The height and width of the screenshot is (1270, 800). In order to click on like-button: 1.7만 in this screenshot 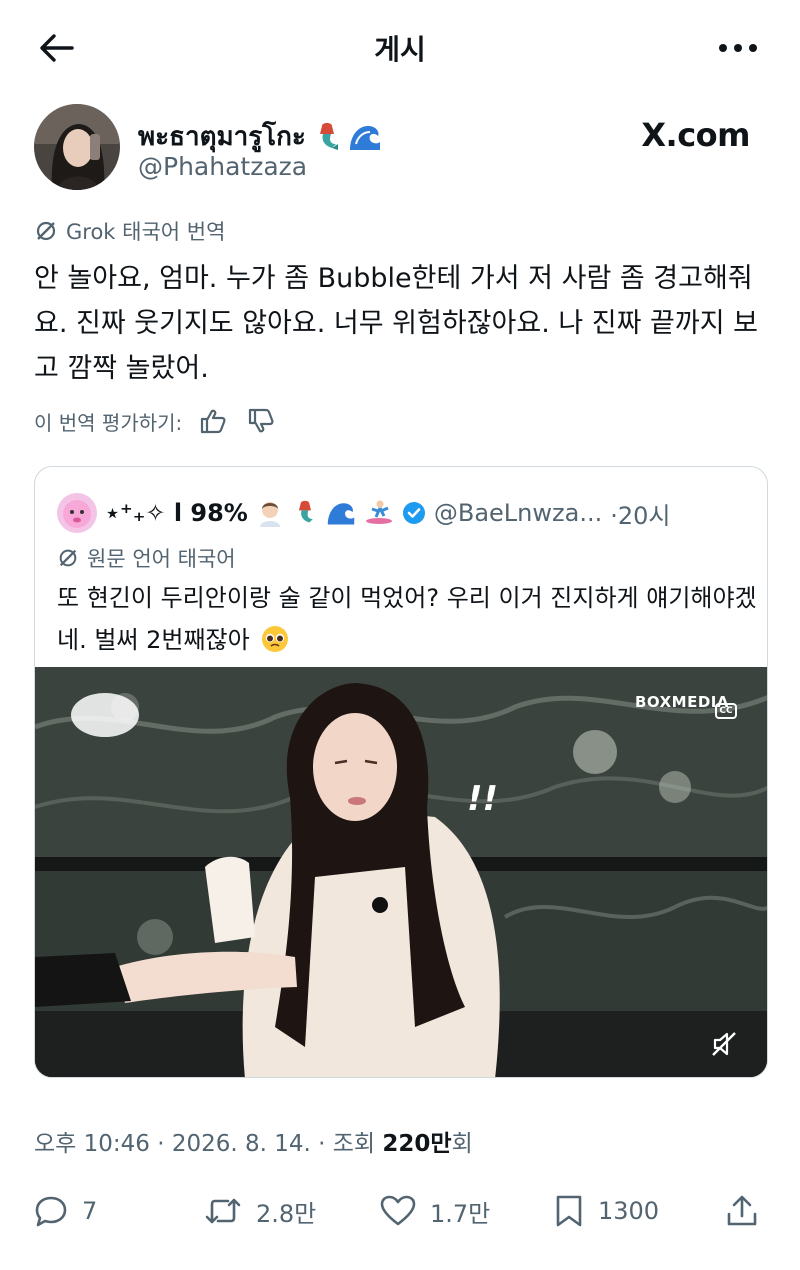, I will do `click(435, 1211)`.